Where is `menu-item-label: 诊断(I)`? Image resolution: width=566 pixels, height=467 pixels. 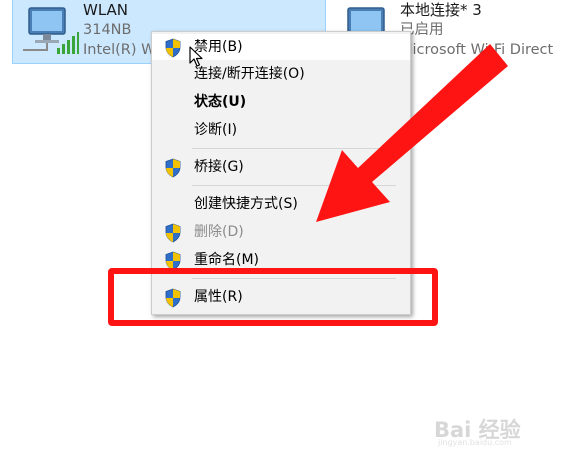 menu-item-label: 诊断(I) is located at coordinates (216, 130).